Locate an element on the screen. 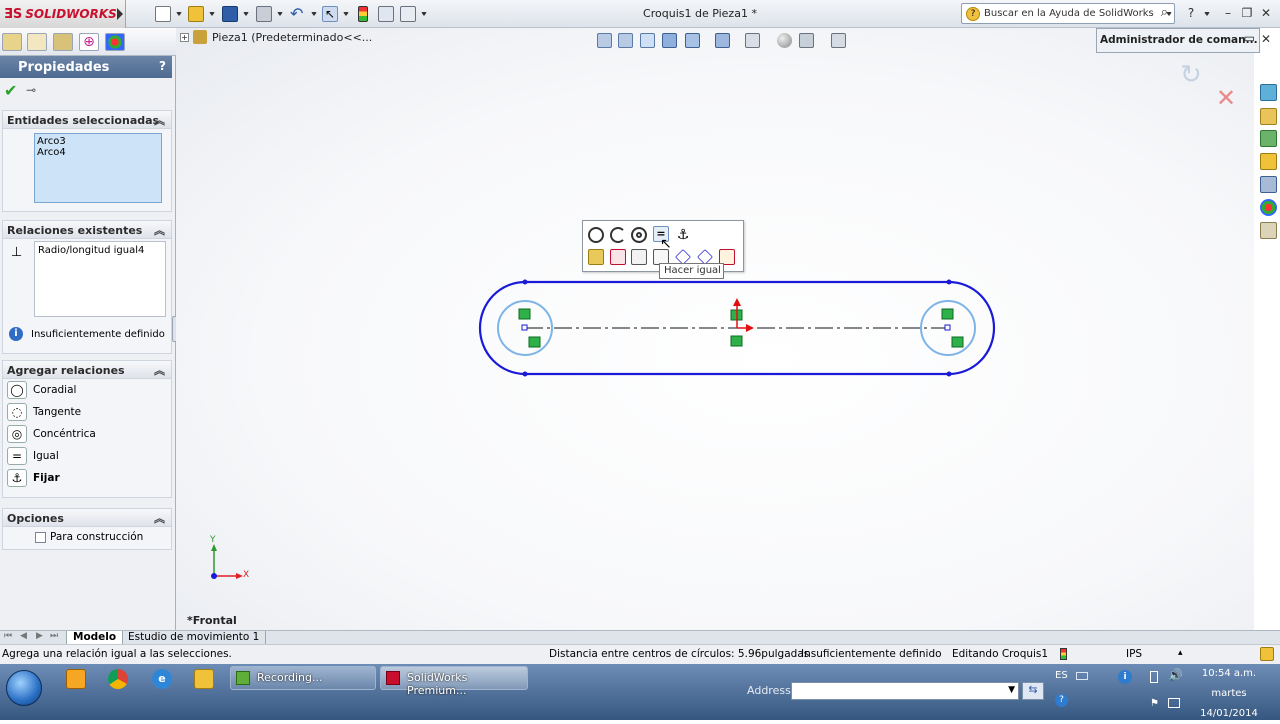 This screenshot has width=1280, height=724. selected-entities-list: Arco3 Arco4 is located at coordinates (98, 168).